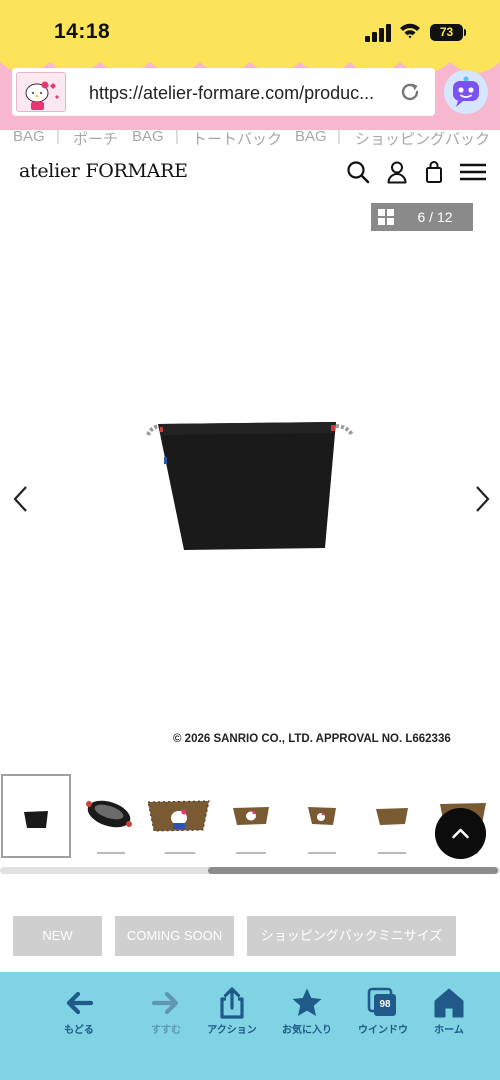  Describe the element at coordinates (422, 138) in the screenshot. I see `breadcrumb-item: ショッピングバック` at that location.